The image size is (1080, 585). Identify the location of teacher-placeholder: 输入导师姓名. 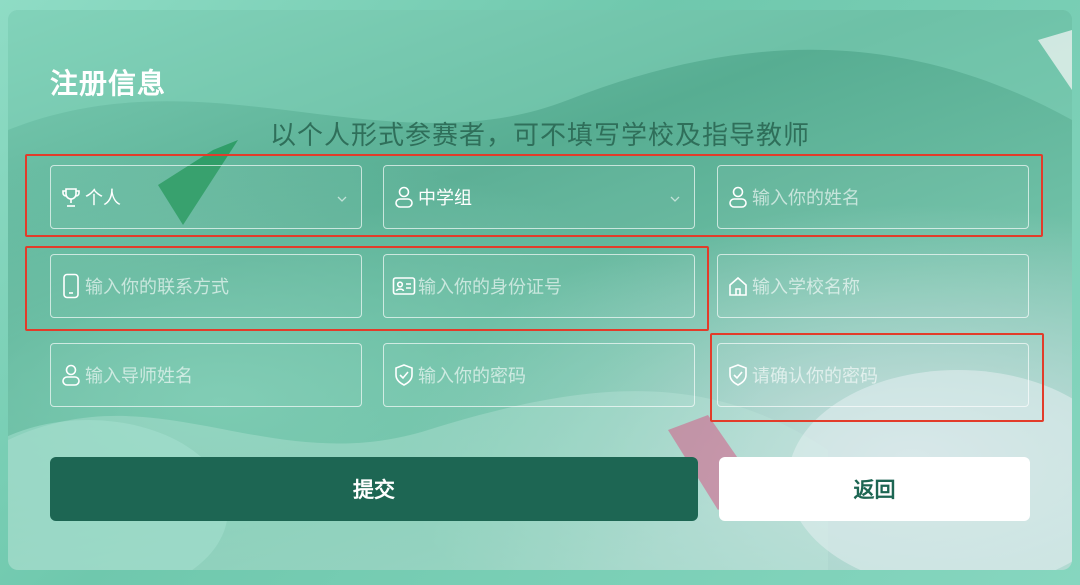
(139, 376).